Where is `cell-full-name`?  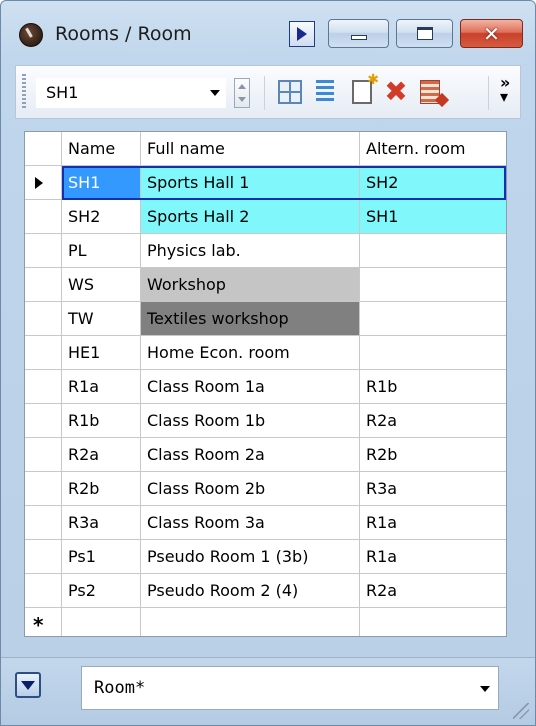 cell-full-name is located at coordinates (250, 622).